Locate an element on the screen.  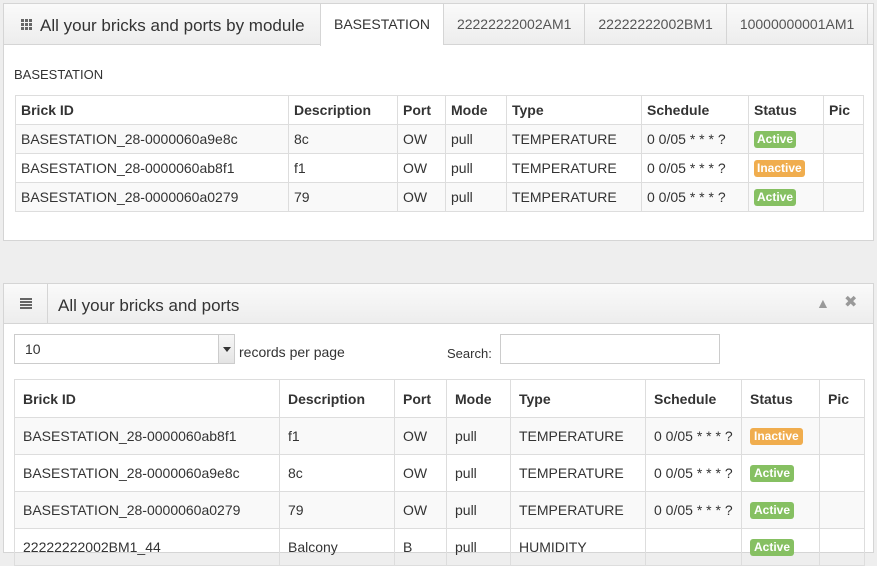
search-label: Search: is located at coordinates (469, 353).